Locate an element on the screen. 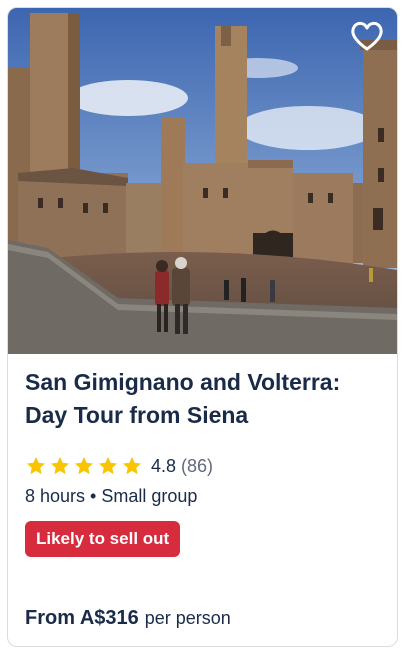  wishlist-button is located at coordinates (367, 36).